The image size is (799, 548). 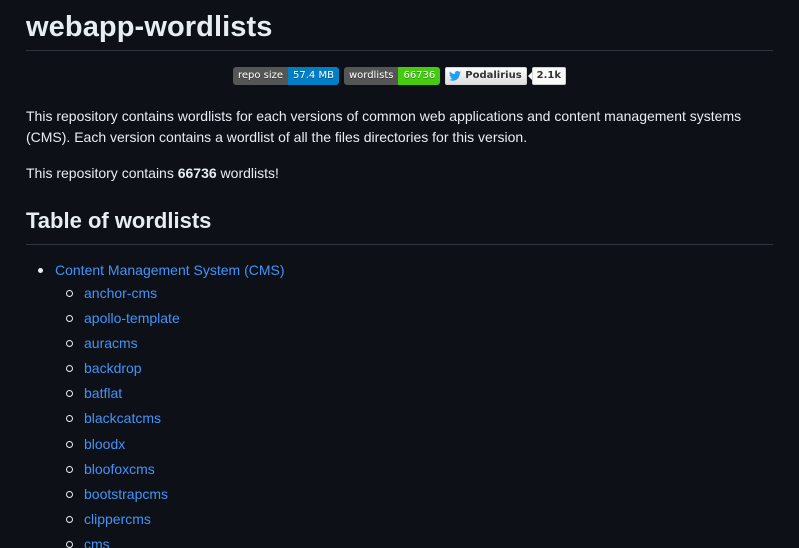 I want to click on count-suffix: wordlists!, so click(x=247, y=173).